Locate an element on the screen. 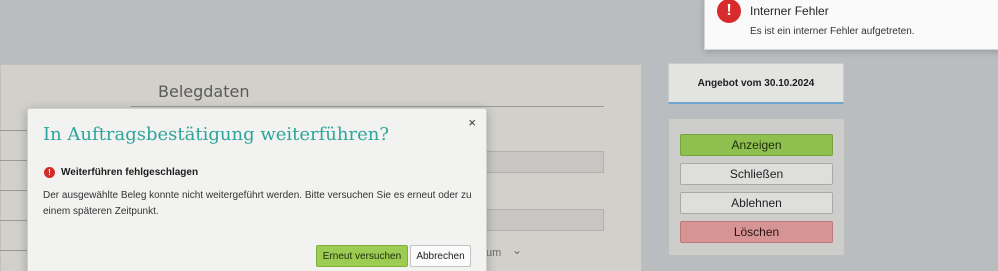  show-button: Anzeigen is located at coordinates (756, 145).